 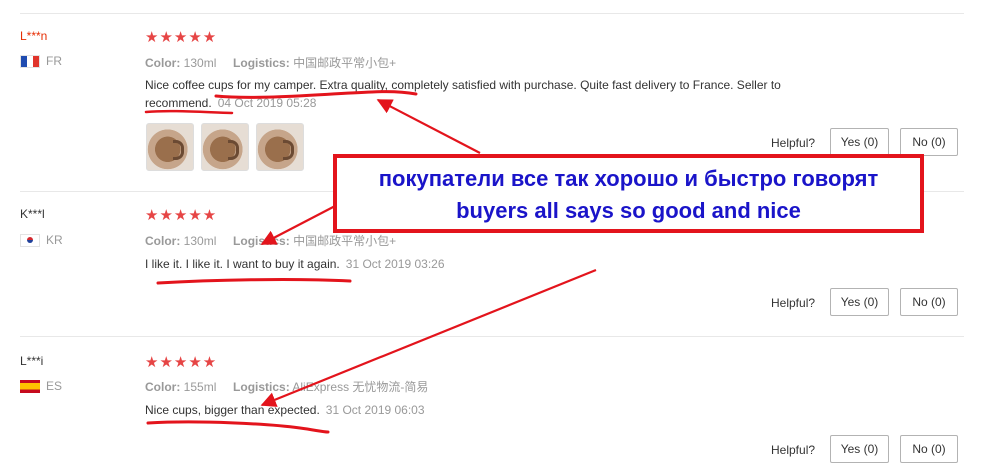 I want to click on country-code: ES, so click(x=54, y=386).